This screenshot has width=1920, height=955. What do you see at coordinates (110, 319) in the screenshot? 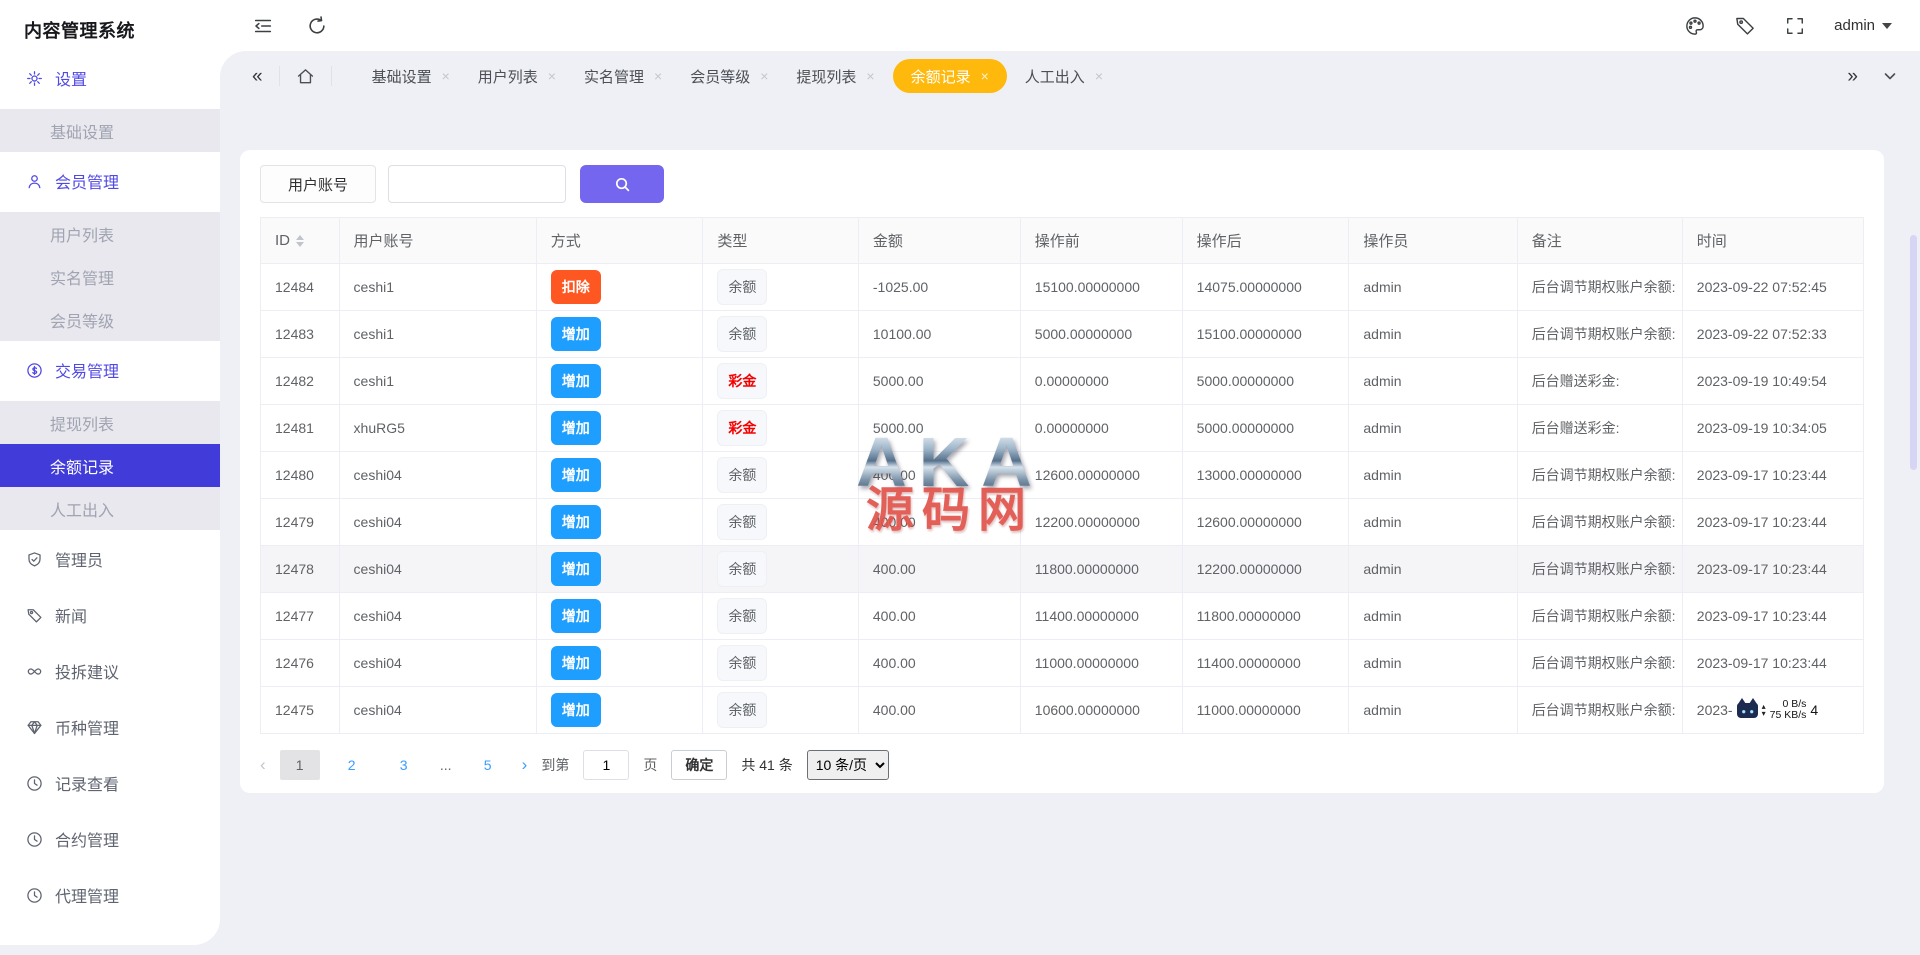
I see `sidebar-item-member-level: 会员等级` at bounding box center [110, 319].